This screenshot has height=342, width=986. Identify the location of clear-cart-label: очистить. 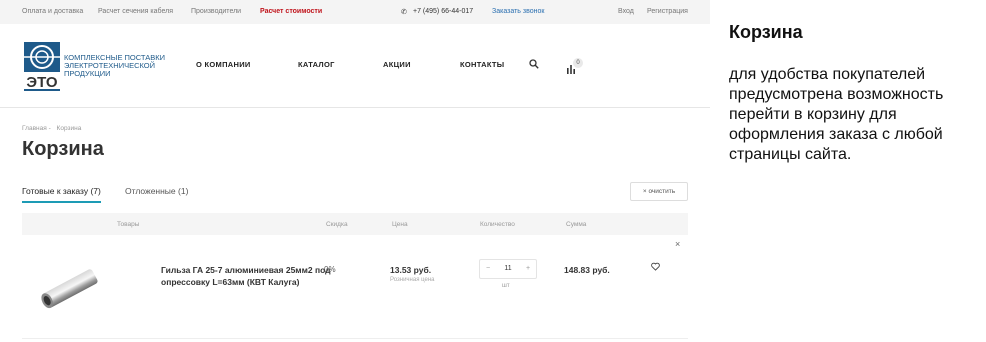
(662, 191).